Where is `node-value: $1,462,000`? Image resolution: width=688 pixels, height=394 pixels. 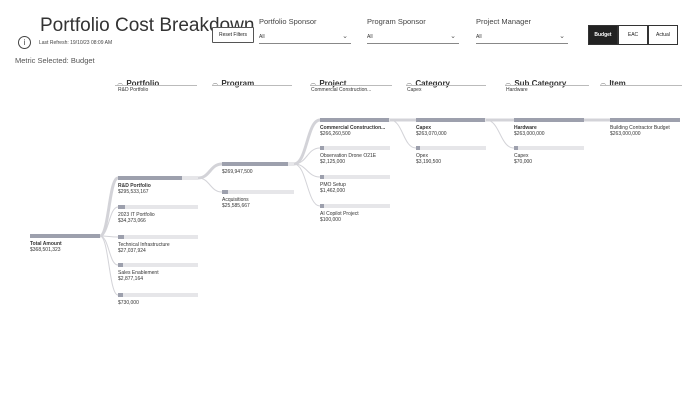 node-value: $1,462,000 is located at coordinates (333, 191).